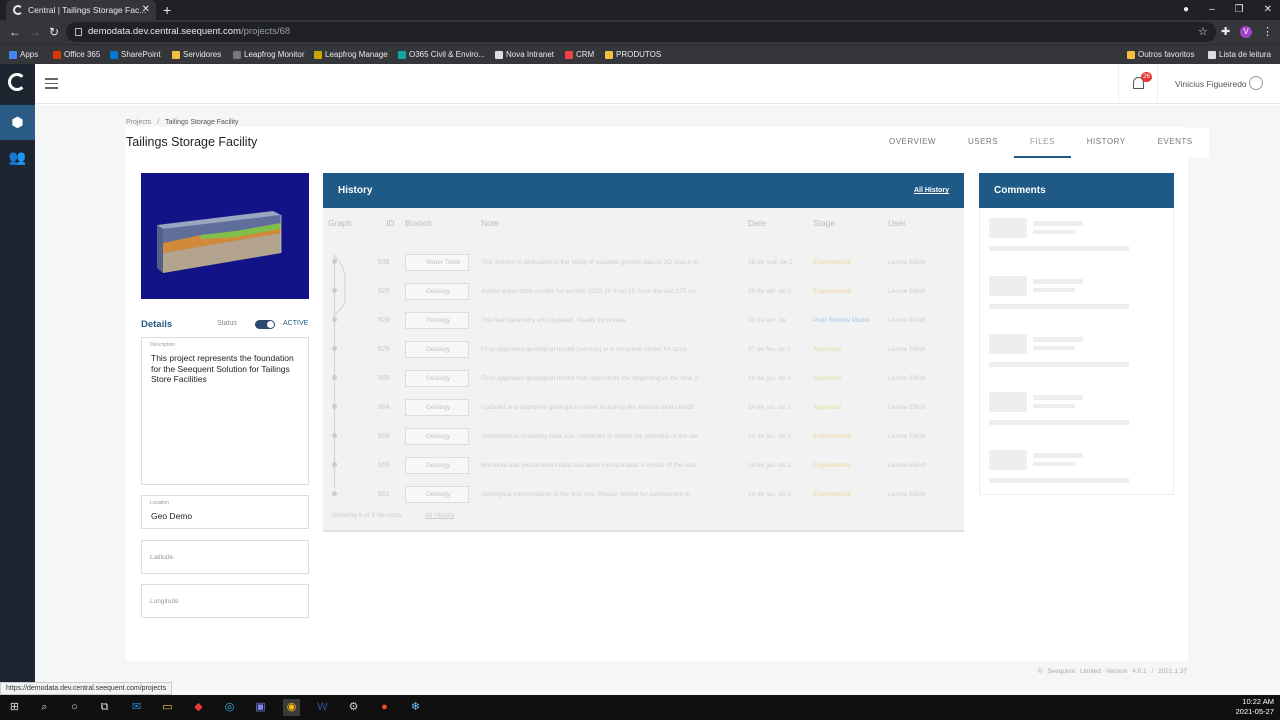  Describe the element at coordinates (579, 55) in the screenshot. I see `bookmark-item: CRM` at that location.